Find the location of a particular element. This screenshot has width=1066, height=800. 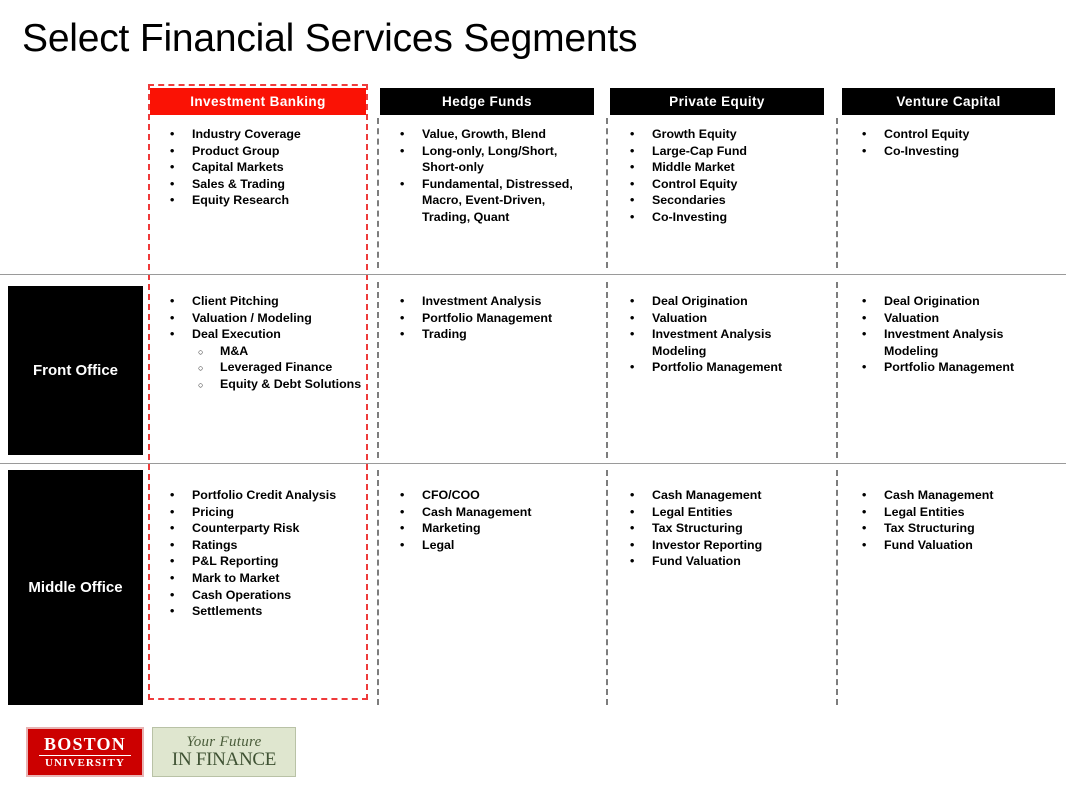

your-future-in-finance-logo: Your Future IN FINANCE is located at coordinates (224, 752).